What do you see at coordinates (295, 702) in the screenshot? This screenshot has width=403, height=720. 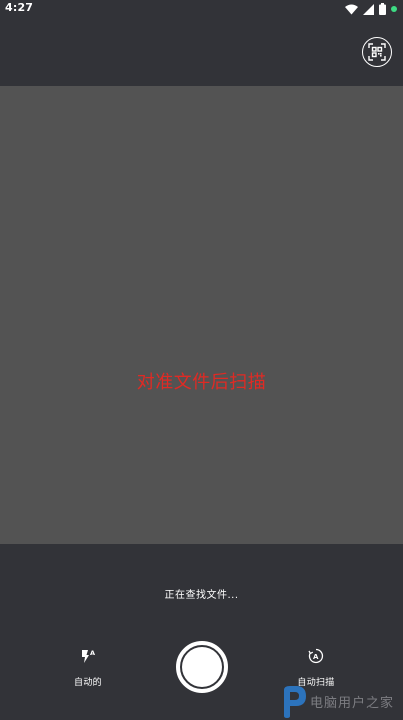 I see `watermark-logo-icon` at bounding box center [295, 702].